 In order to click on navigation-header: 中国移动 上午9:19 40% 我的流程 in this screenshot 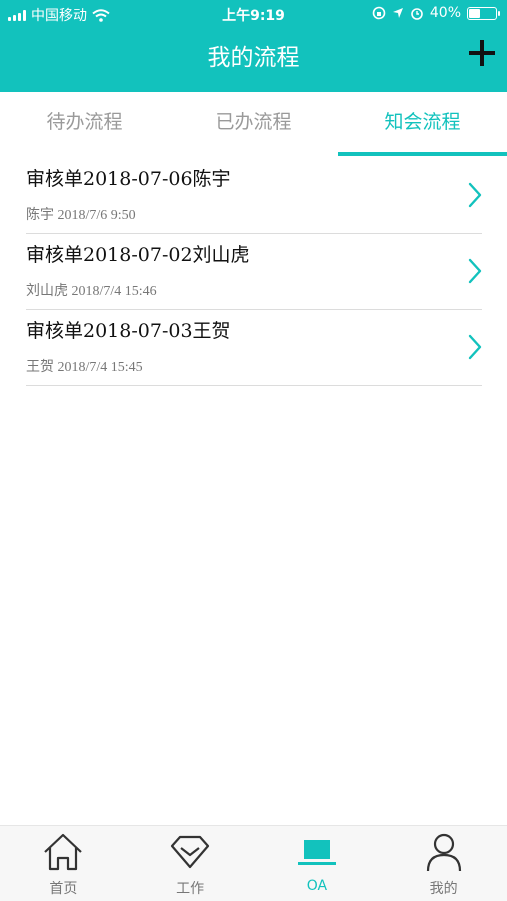, I will do `click(253, 46)`.